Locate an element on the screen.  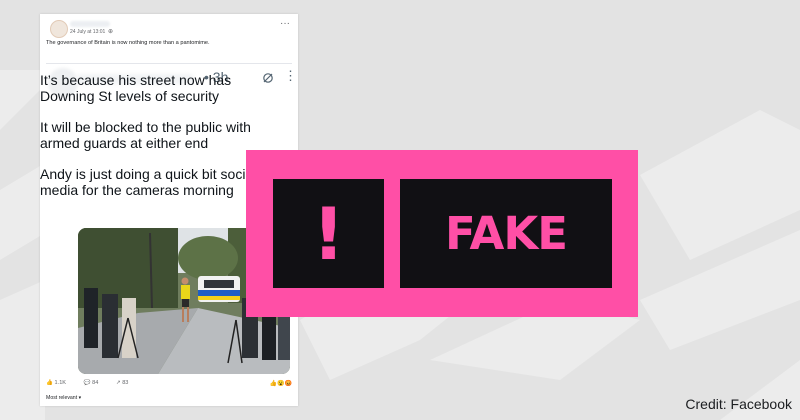
share-count-value: 83 is located at coordinates (125, 383).